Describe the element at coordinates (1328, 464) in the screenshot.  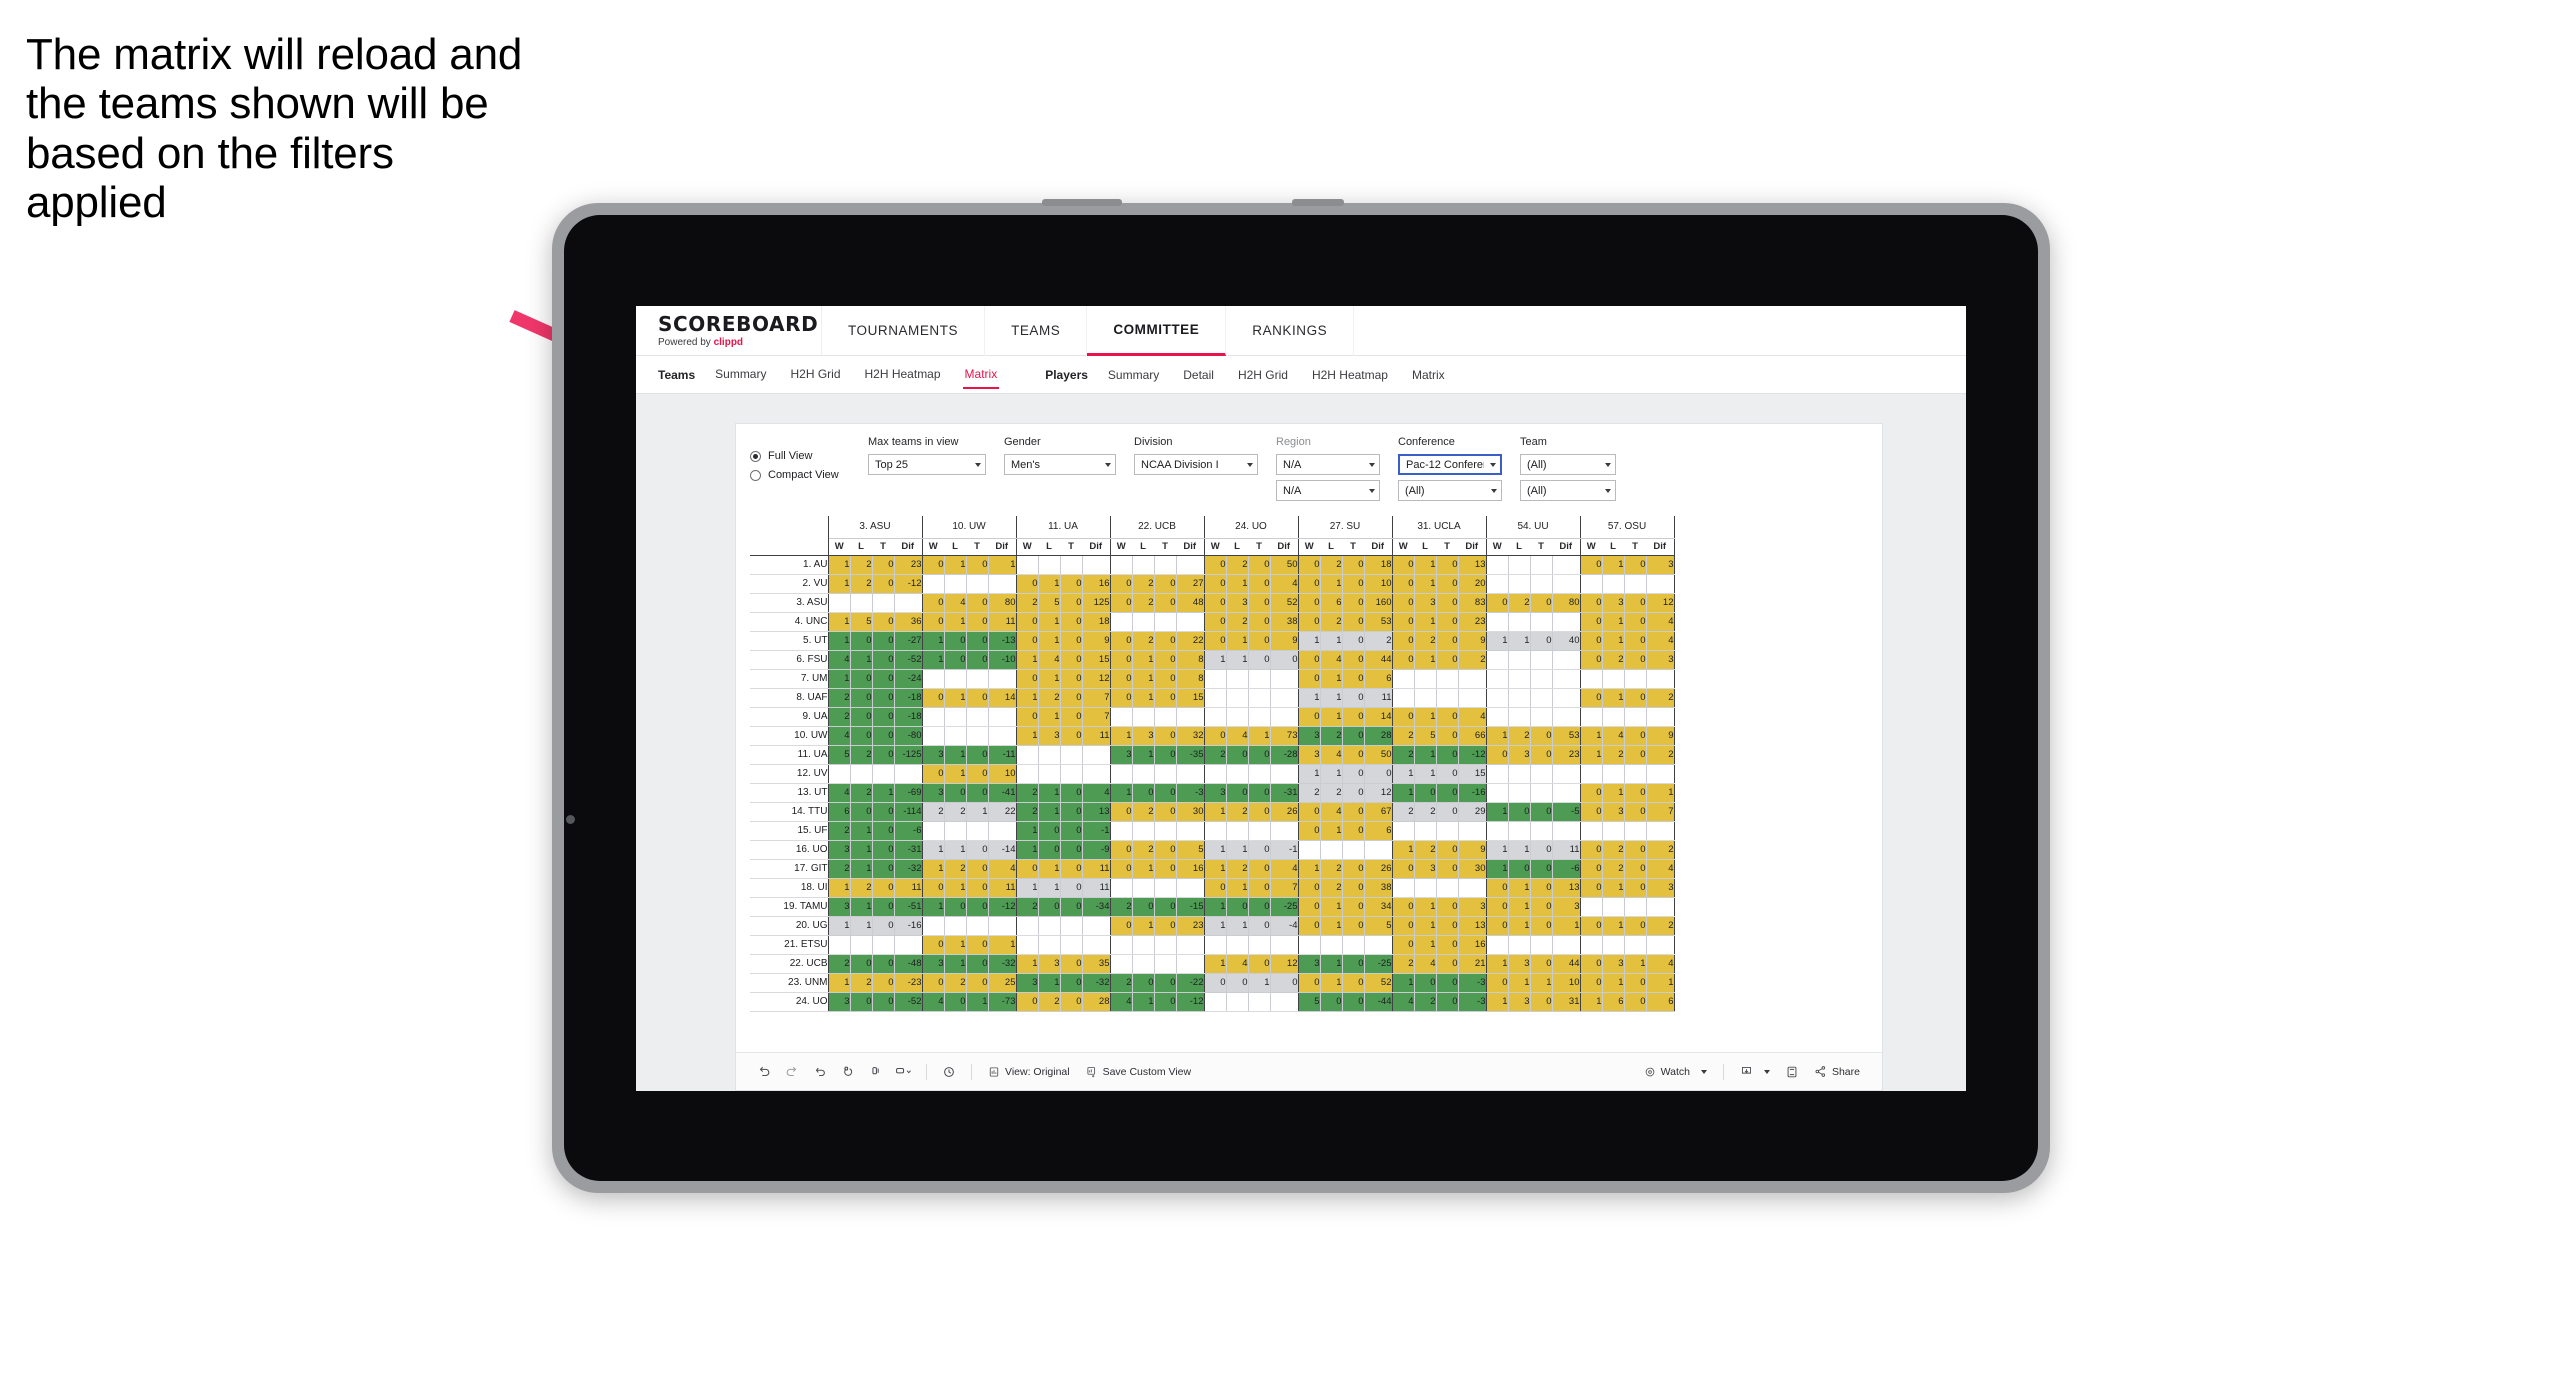
I see `filter-select-region: N/A` at that location.